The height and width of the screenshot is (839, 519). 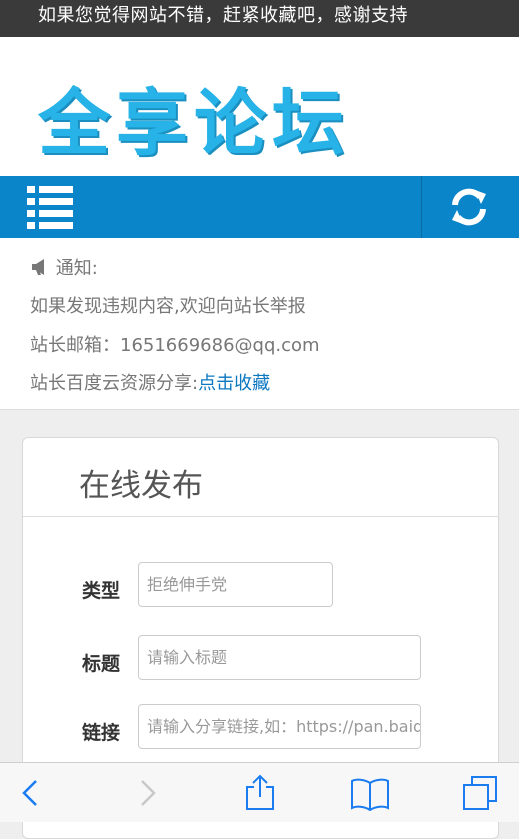 I want to click on bookmarks-icon, so click(x=370, y=794).